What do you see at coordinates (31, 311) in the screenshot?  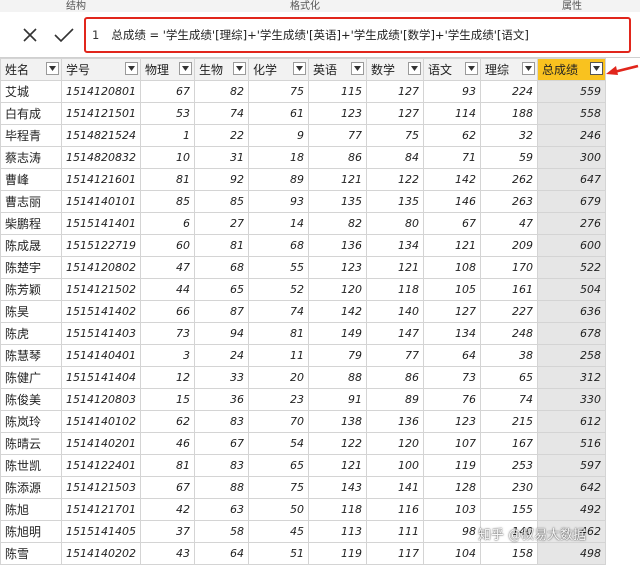 I see `table-cell: 陈昊` at bounding box center [31, 311].